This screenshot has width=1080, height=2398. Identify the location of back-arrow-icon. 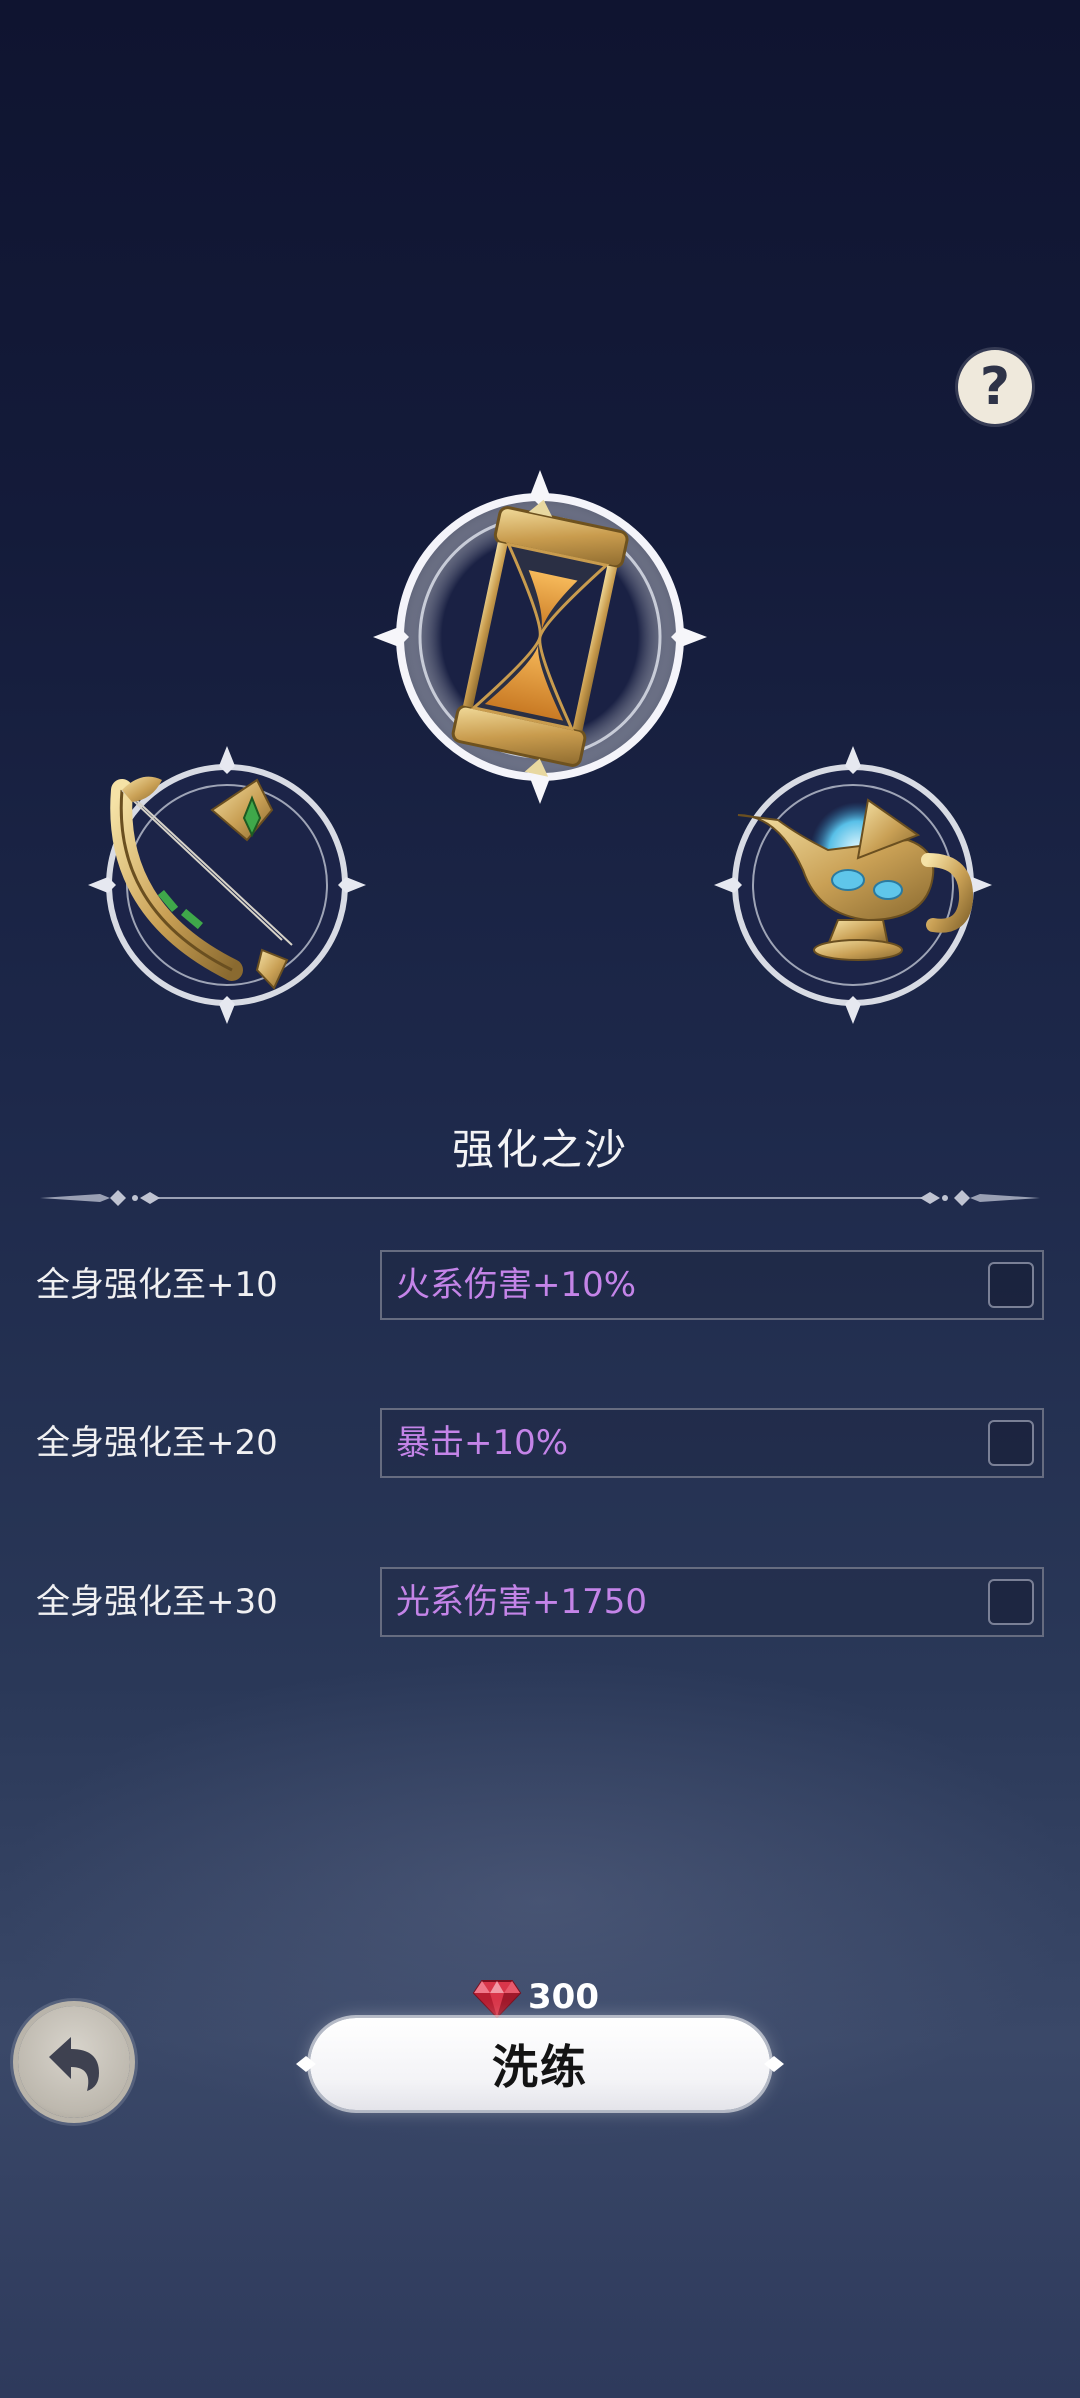
(74, 2064).